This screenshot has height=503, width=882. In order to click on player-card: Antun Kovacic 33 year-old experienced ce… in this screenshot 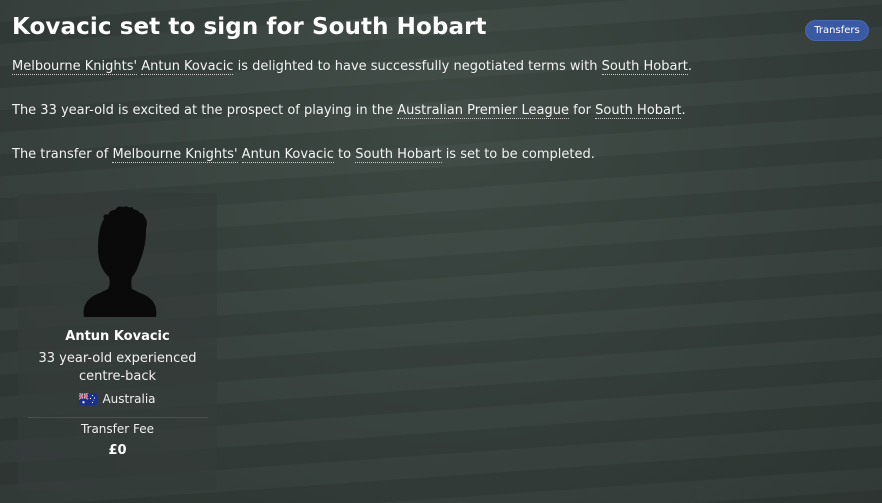, I will do `click(117, 341)`.